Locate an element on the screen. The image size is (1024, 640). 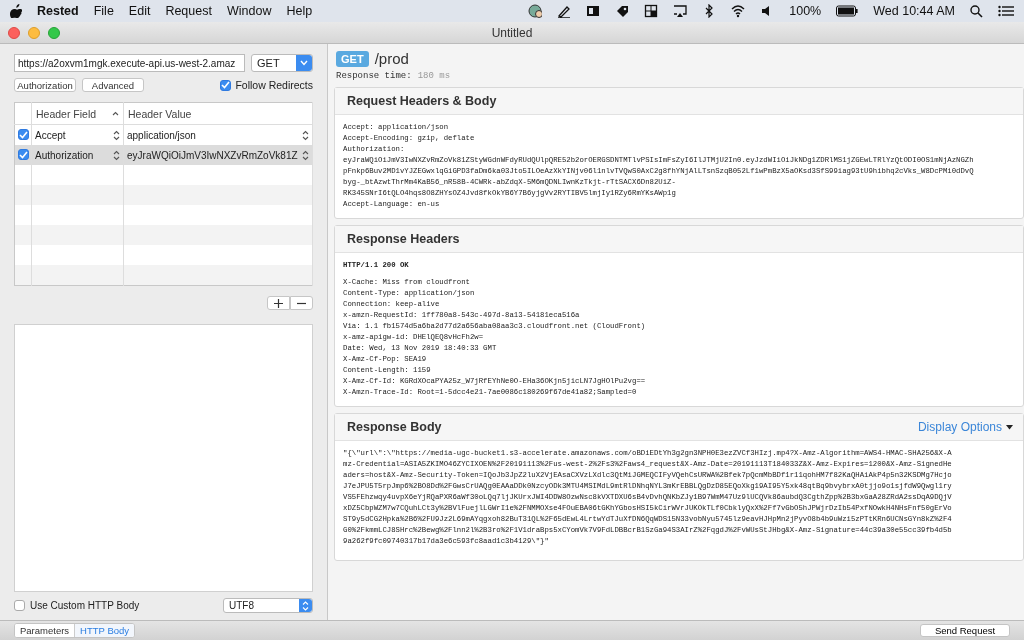
menu-item: File is located at coordinates (103, 11).